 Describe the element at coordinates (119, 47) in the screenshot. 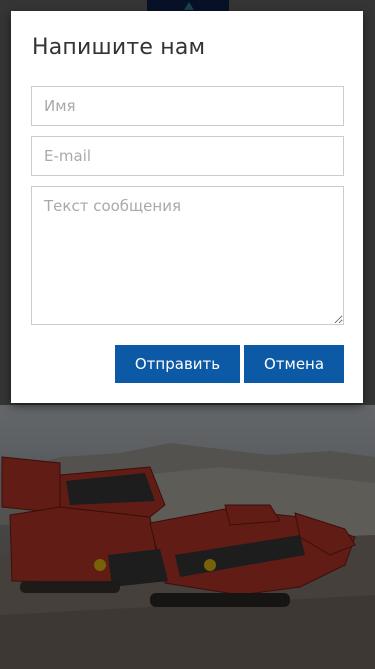

I see `modal-title: Напишите нам` at that location.